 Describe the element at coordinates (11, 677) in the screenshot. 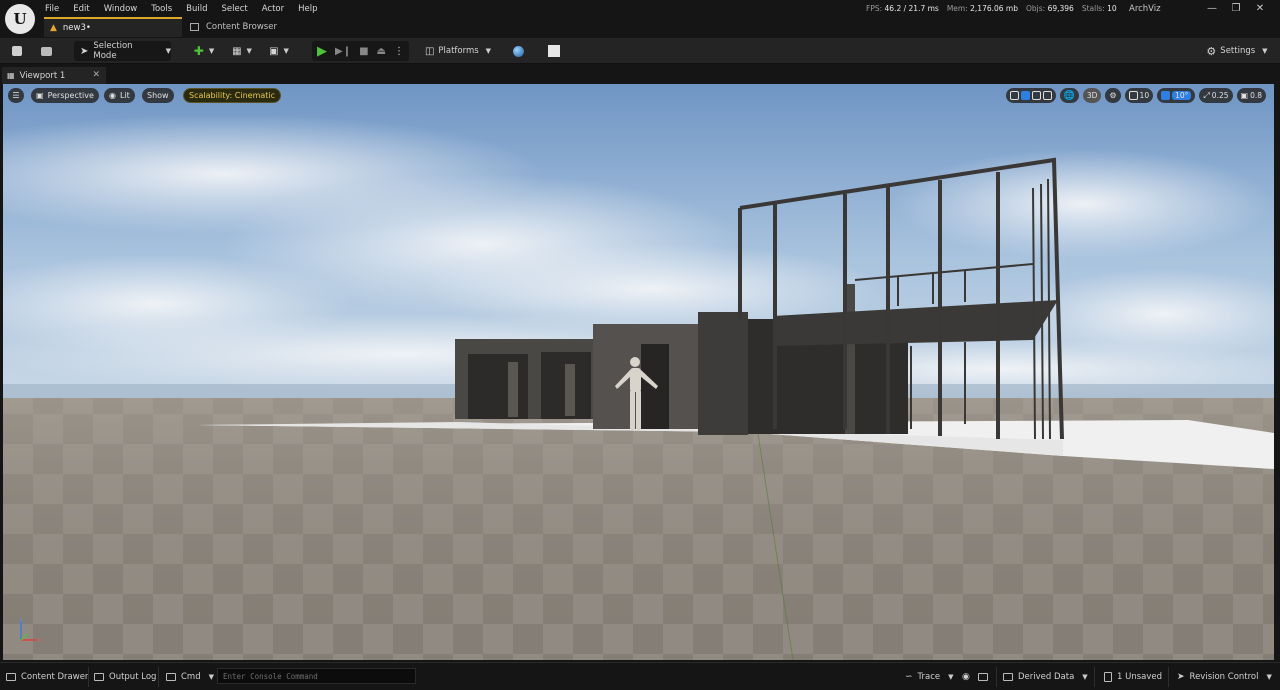

I see `content-drawer-icon` at that location.